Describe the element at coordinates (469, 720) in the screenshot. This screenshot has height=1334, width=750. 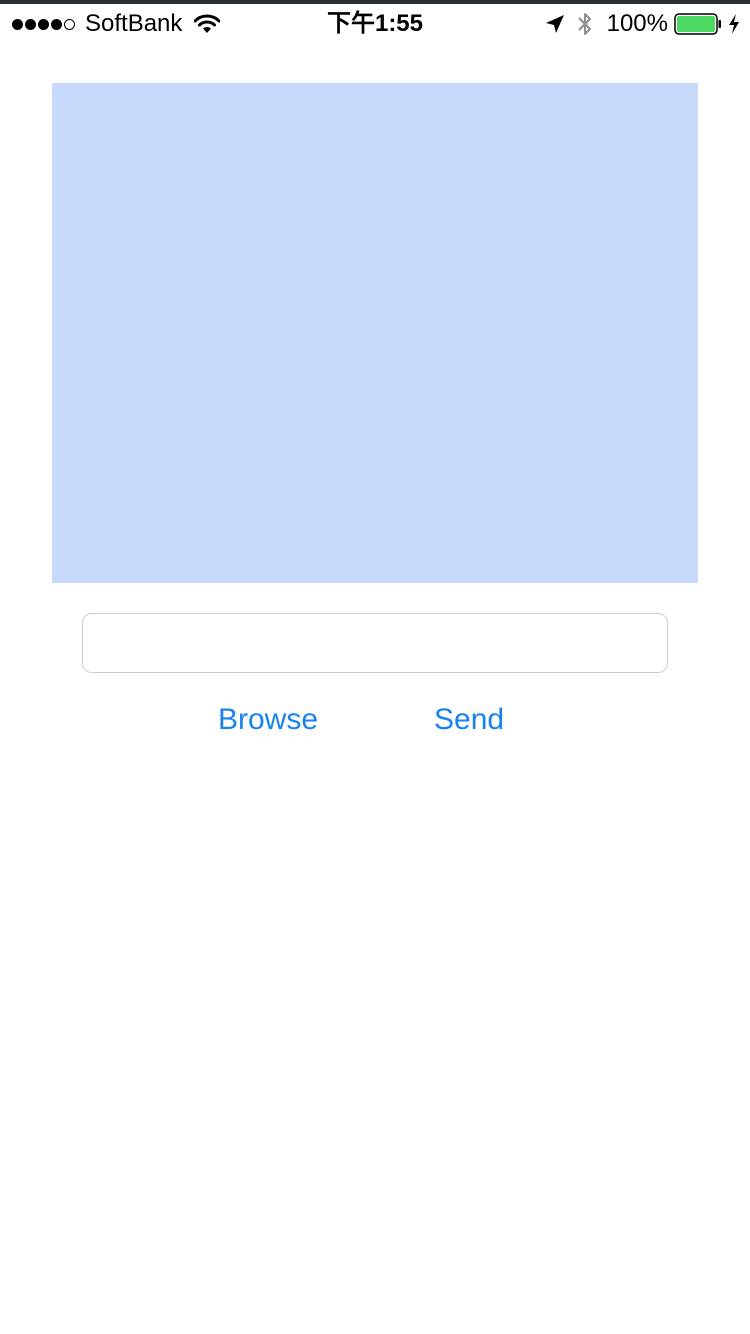
I see `send-button: Send` at that location.